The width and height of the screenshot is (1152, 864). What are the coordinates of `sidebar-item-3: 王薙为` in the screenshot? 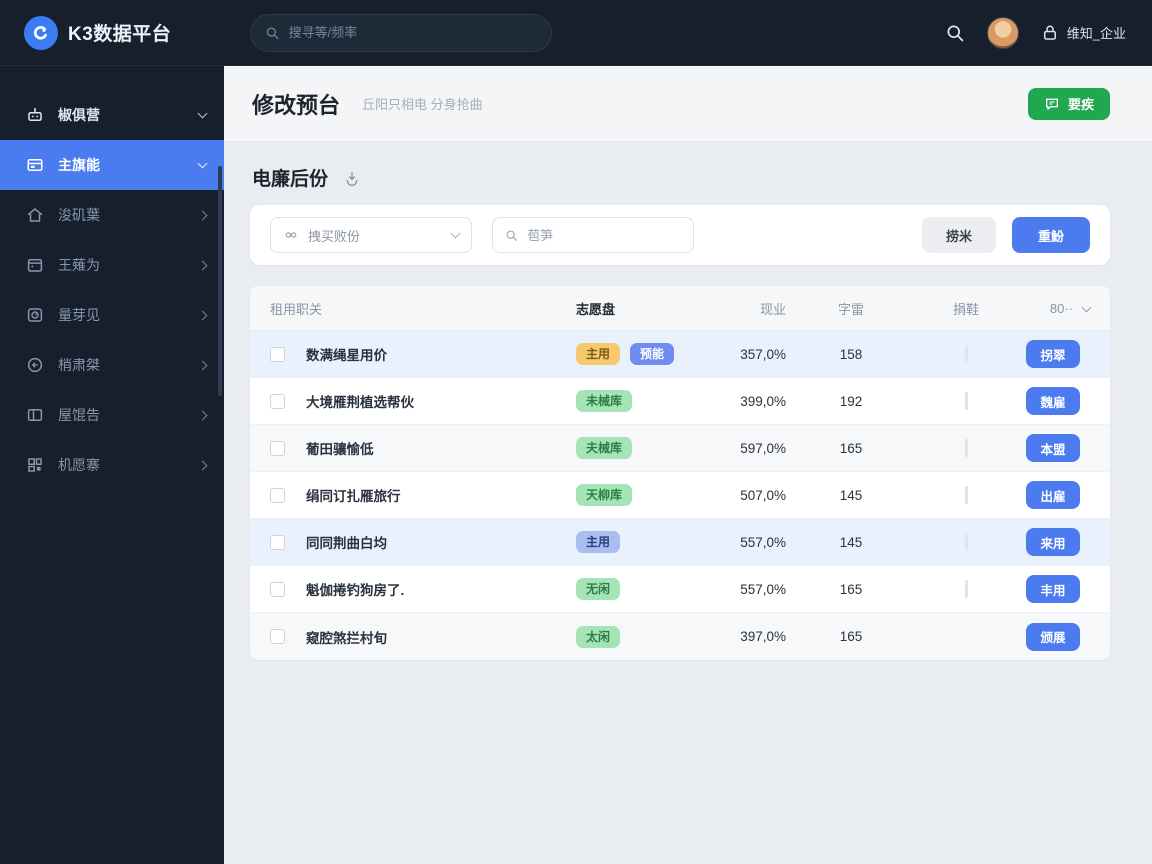 It's located at (112, 265).